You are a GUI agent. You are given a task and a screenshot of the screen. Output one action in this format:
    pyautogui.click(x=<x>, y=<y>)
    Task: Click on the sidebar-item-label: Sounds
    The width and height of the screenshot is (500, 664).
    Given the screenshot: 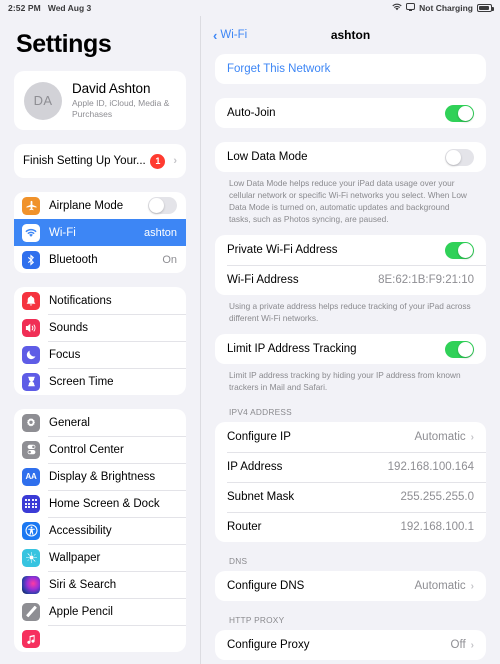 What is the action you would take?
    pyautogui.click(x=69, y=327)
    